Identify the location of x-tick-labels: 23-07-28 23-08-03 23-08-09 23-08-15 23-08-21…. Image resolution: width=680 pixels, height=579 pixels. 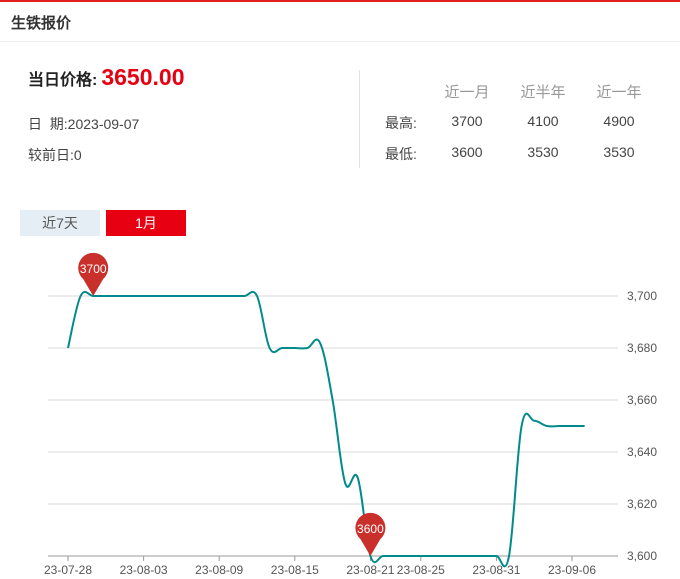
(320, 570).